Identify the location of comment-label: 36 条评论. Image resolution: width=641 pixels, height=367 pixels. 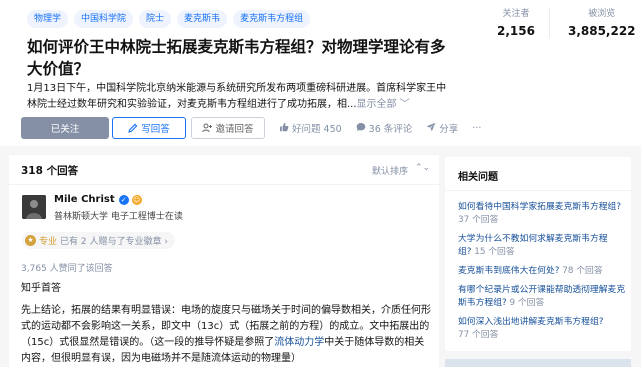
(390, 129).